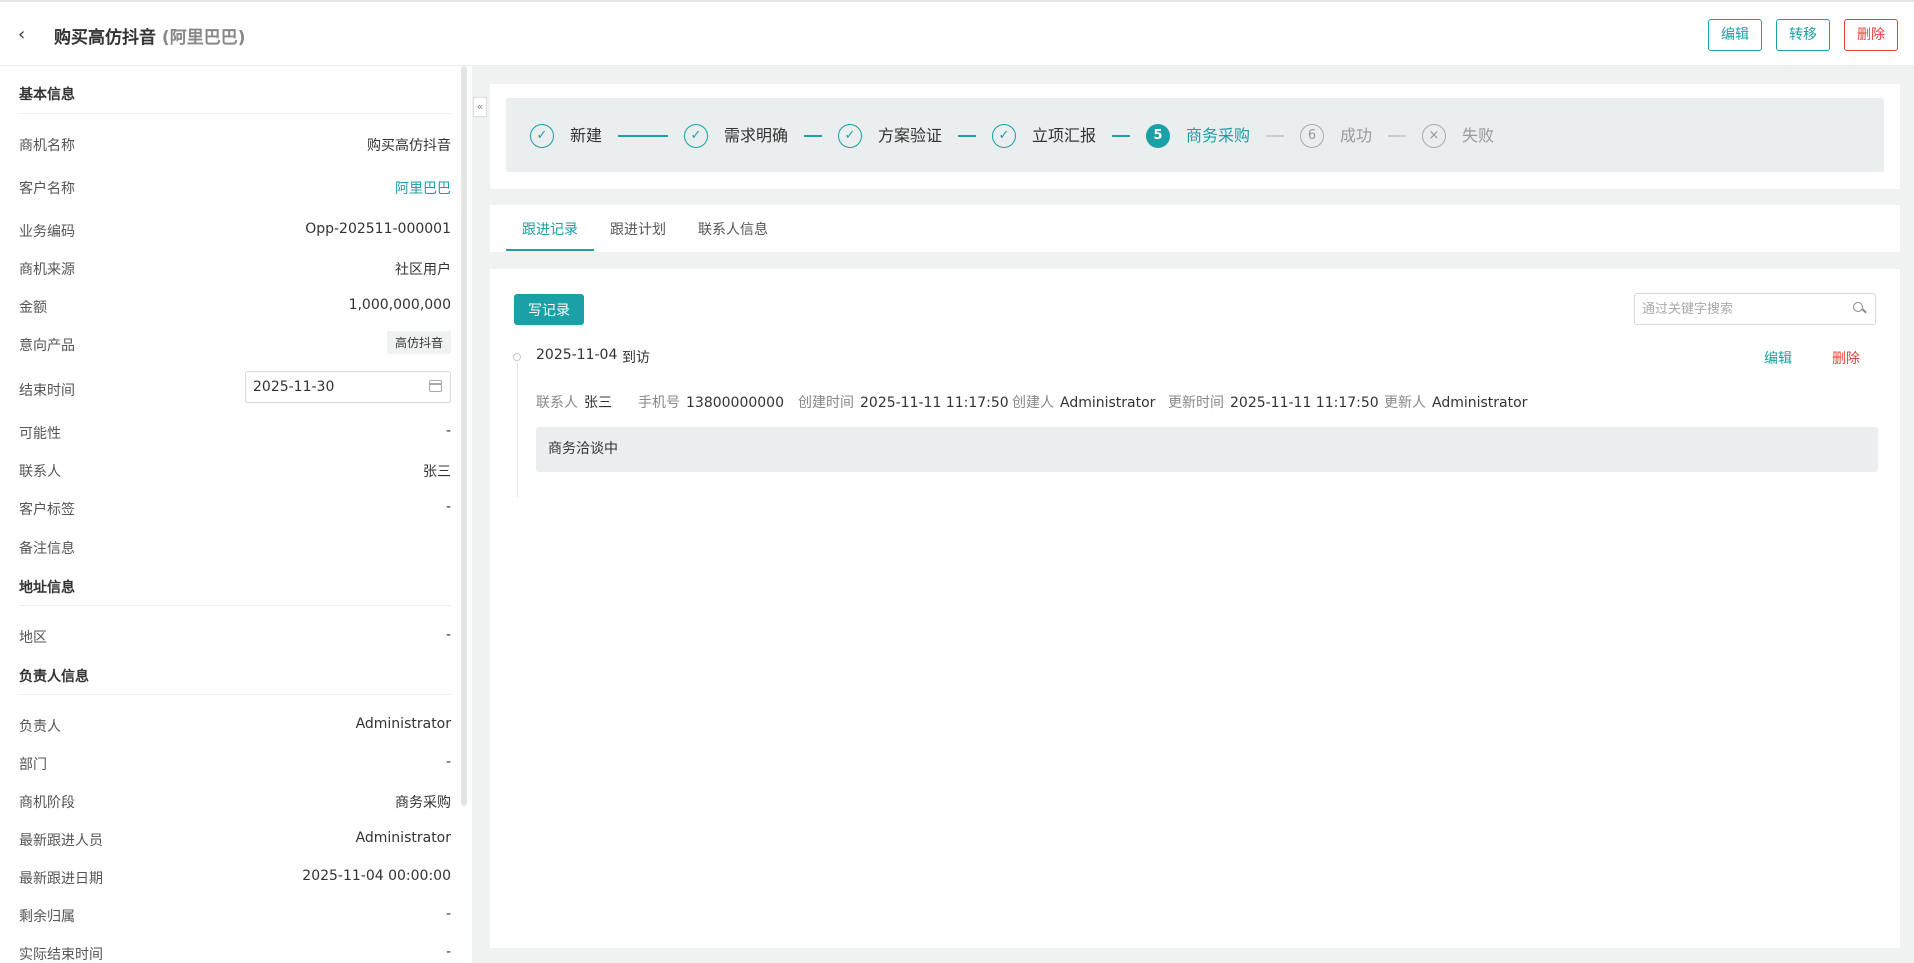 The width and height of the screenshot is (1914, 963). I want to click on field-stage: 商机阶段 商务采购, so click(235, 803).